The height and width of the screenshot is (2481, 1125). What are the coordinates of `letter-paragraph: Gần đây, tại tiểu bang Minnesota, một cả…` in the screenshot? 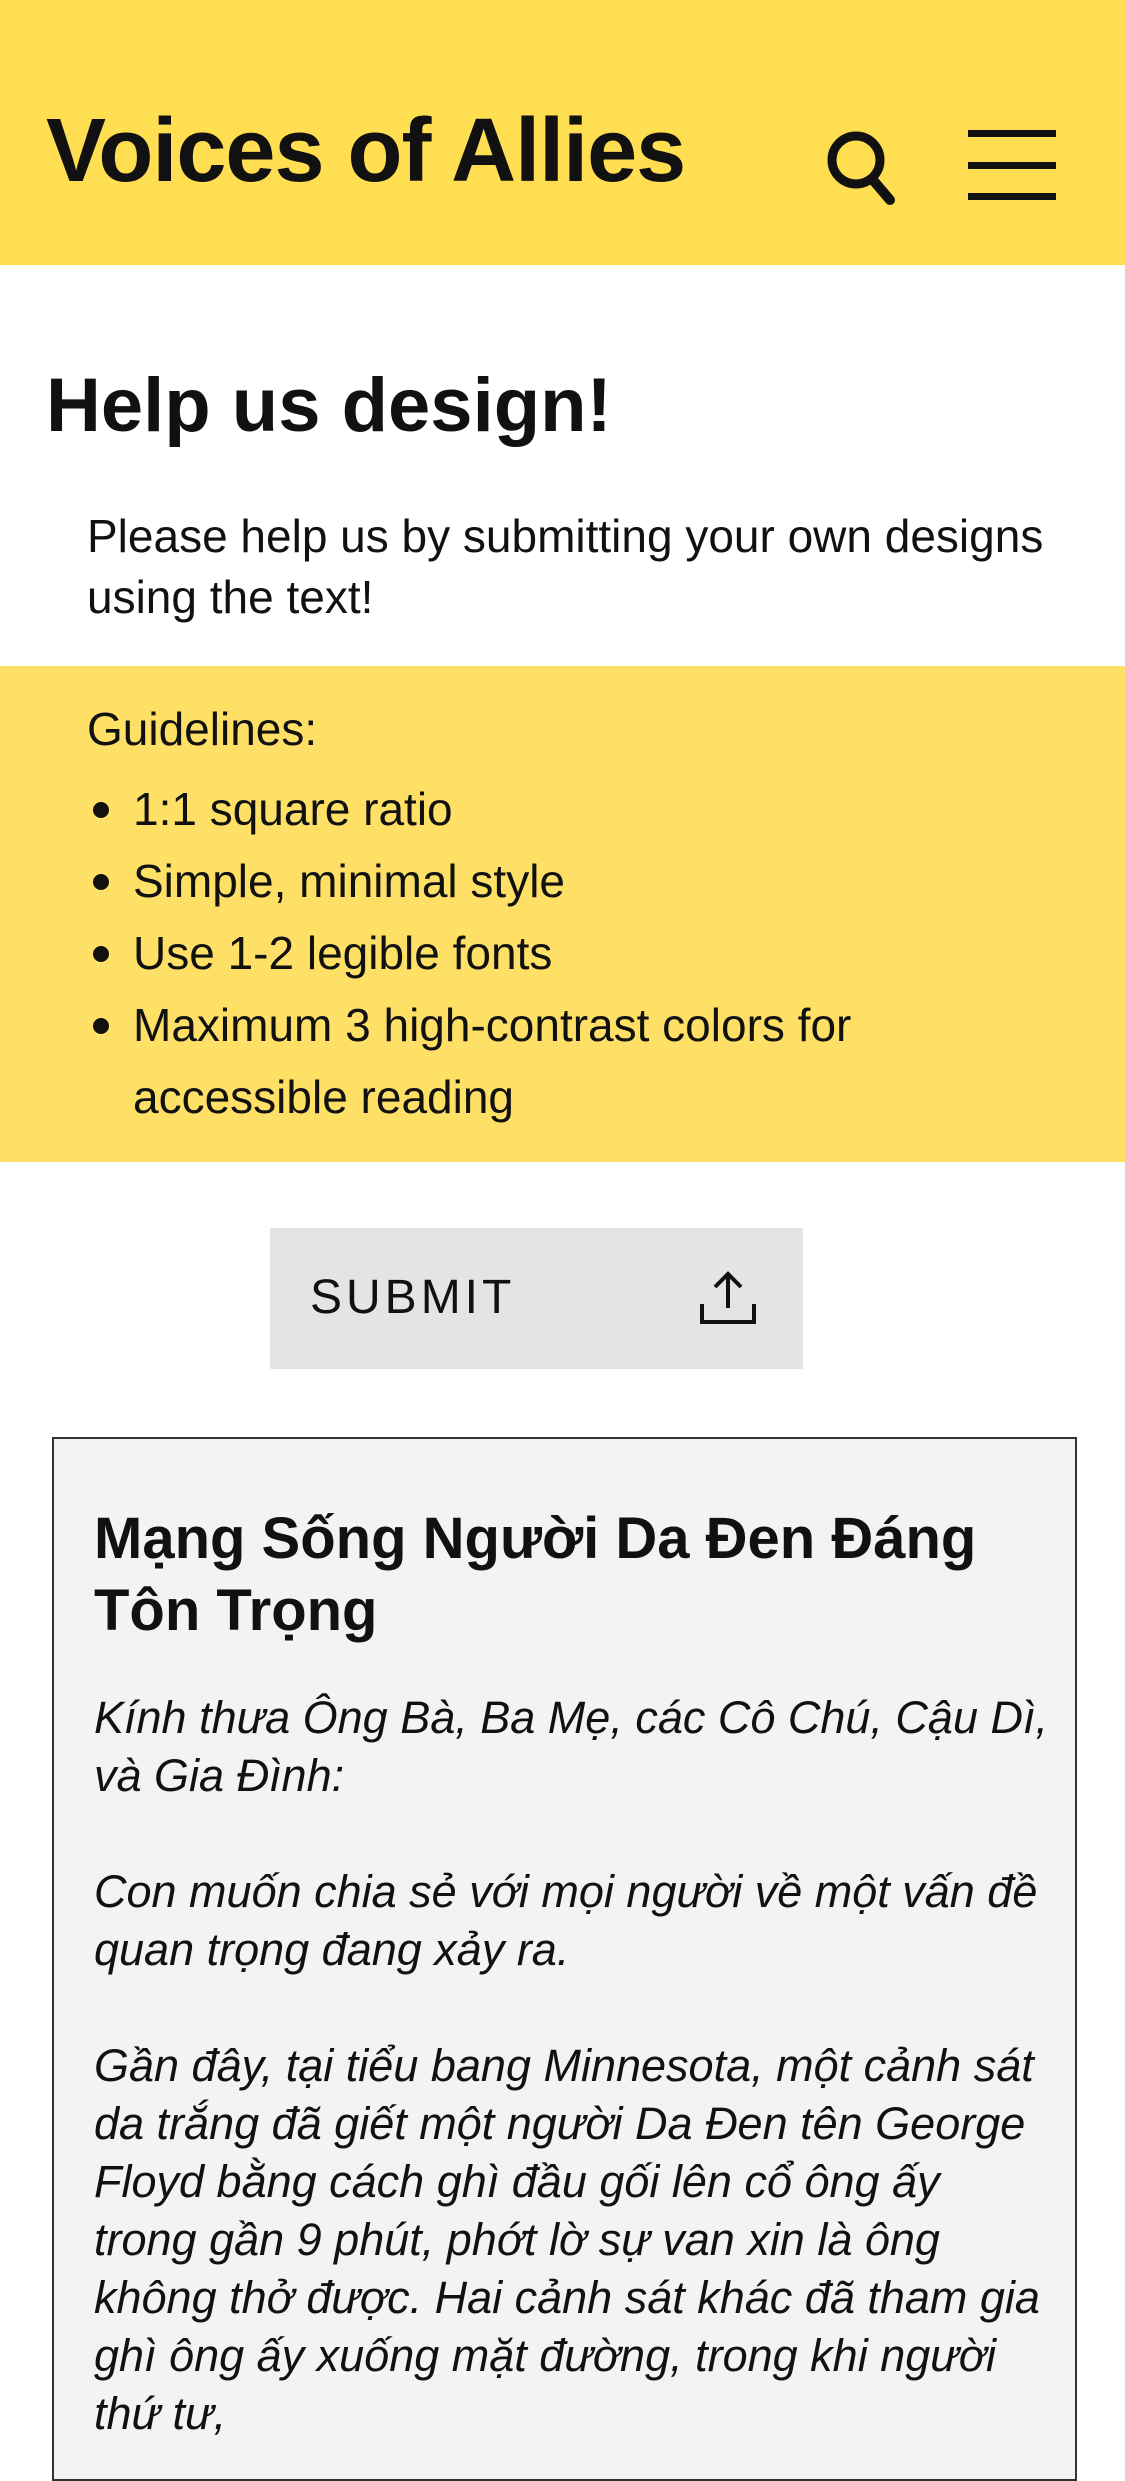 It's located at (567, 2239).